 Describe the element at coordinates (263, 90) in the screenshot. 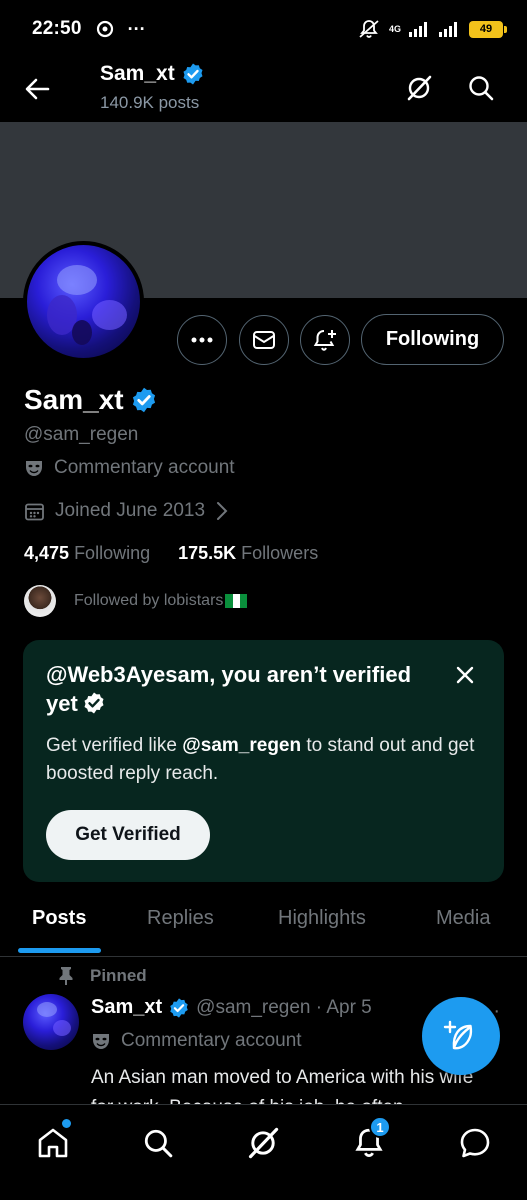

I see `top-nav: Sam_xt 140.9K posts` at that location.